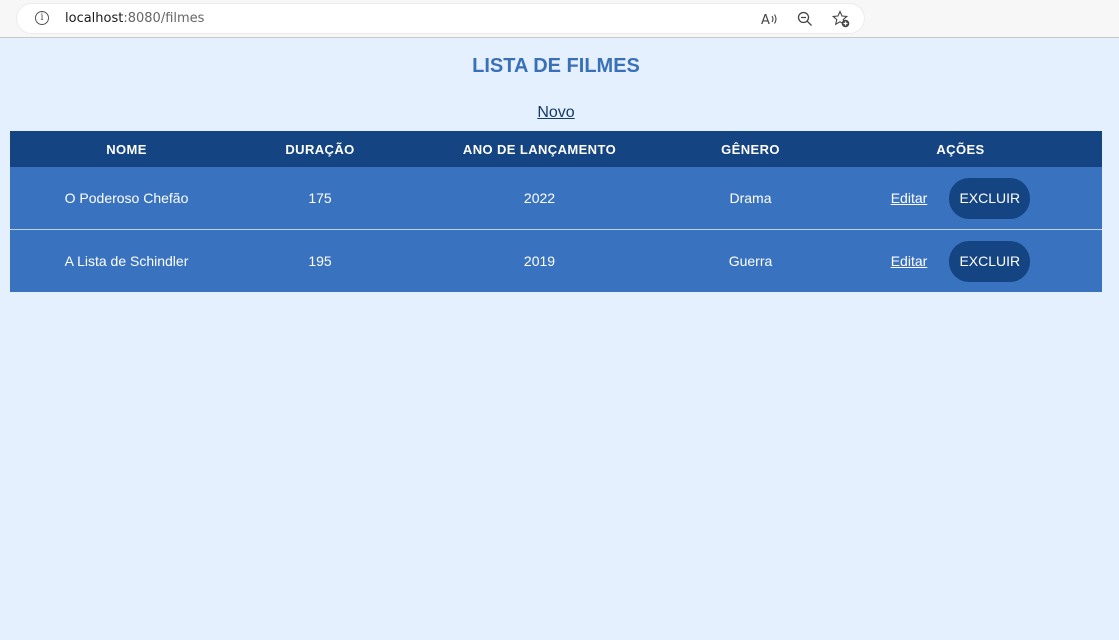  I want to click on header-genero: GÊNERO, so click(750, 149).